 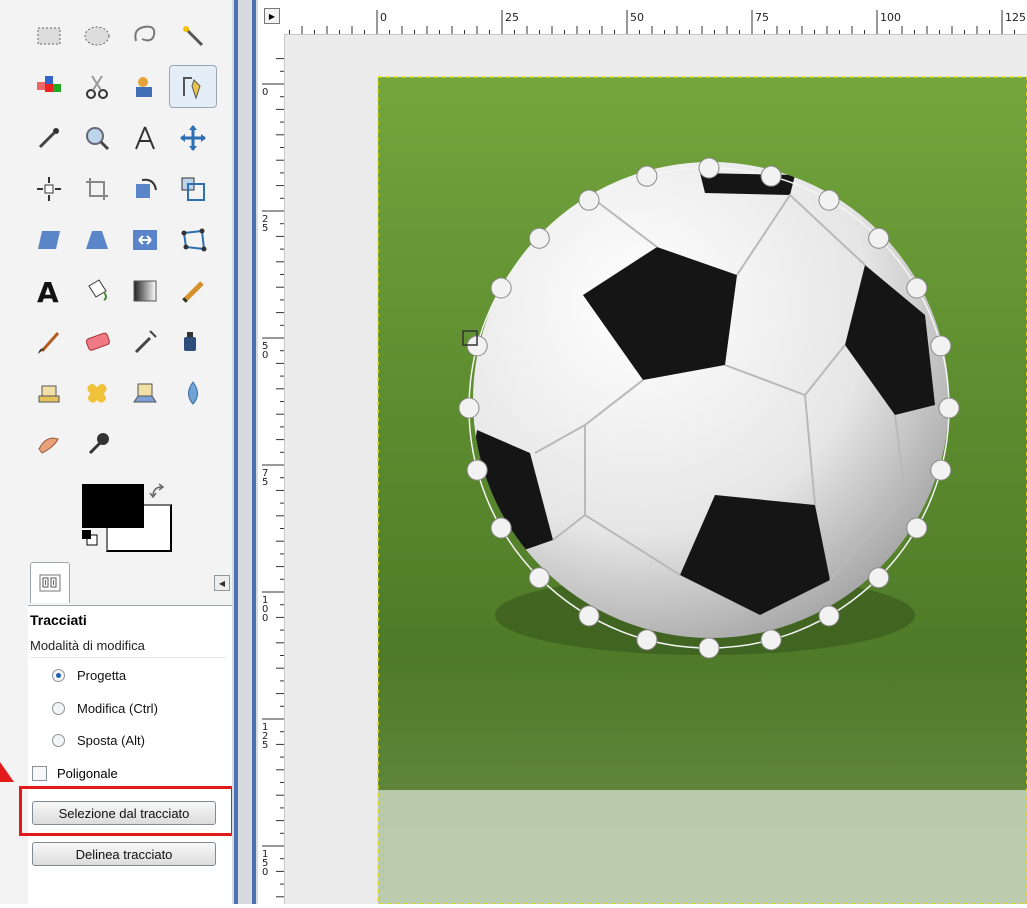 I want to click on measure-tool, so click(x=145, y=137).